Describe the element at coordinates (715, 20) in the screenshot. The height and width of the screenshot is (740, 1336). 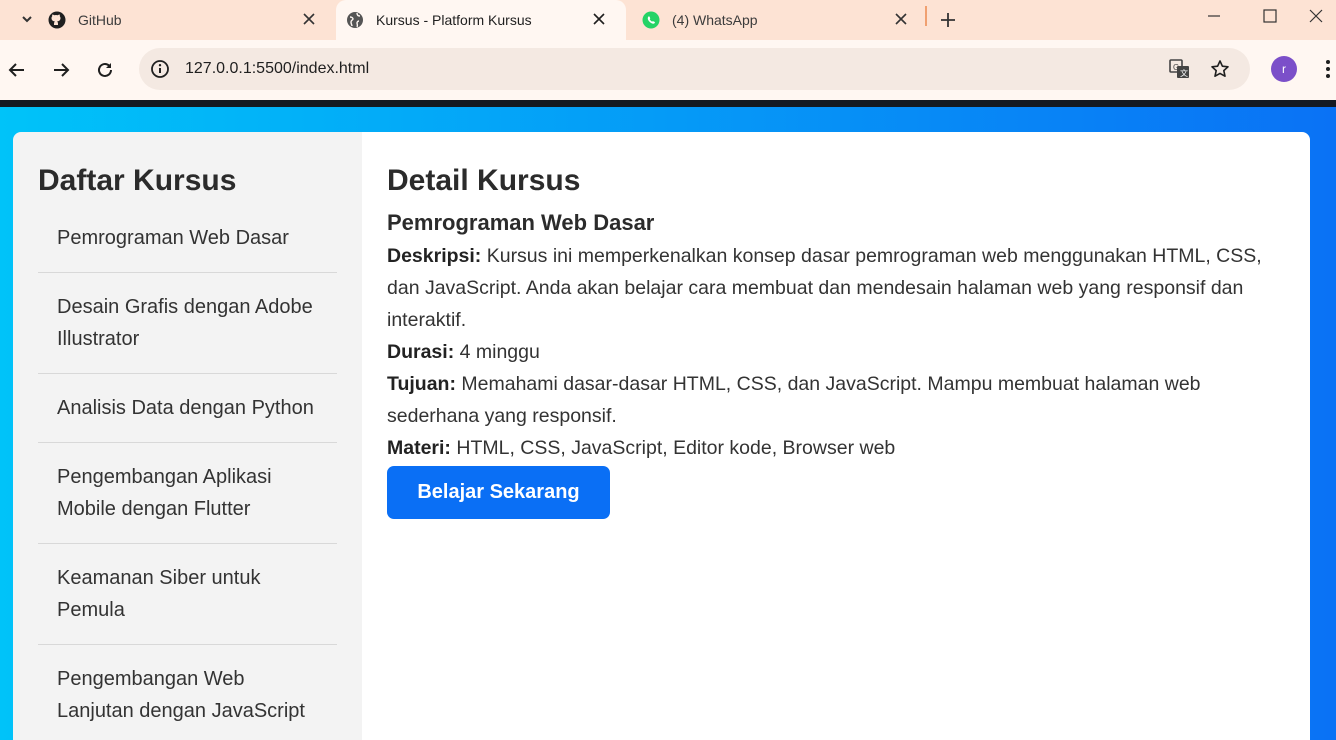
I see `tab-title: (4) WhatsApp` at that location.